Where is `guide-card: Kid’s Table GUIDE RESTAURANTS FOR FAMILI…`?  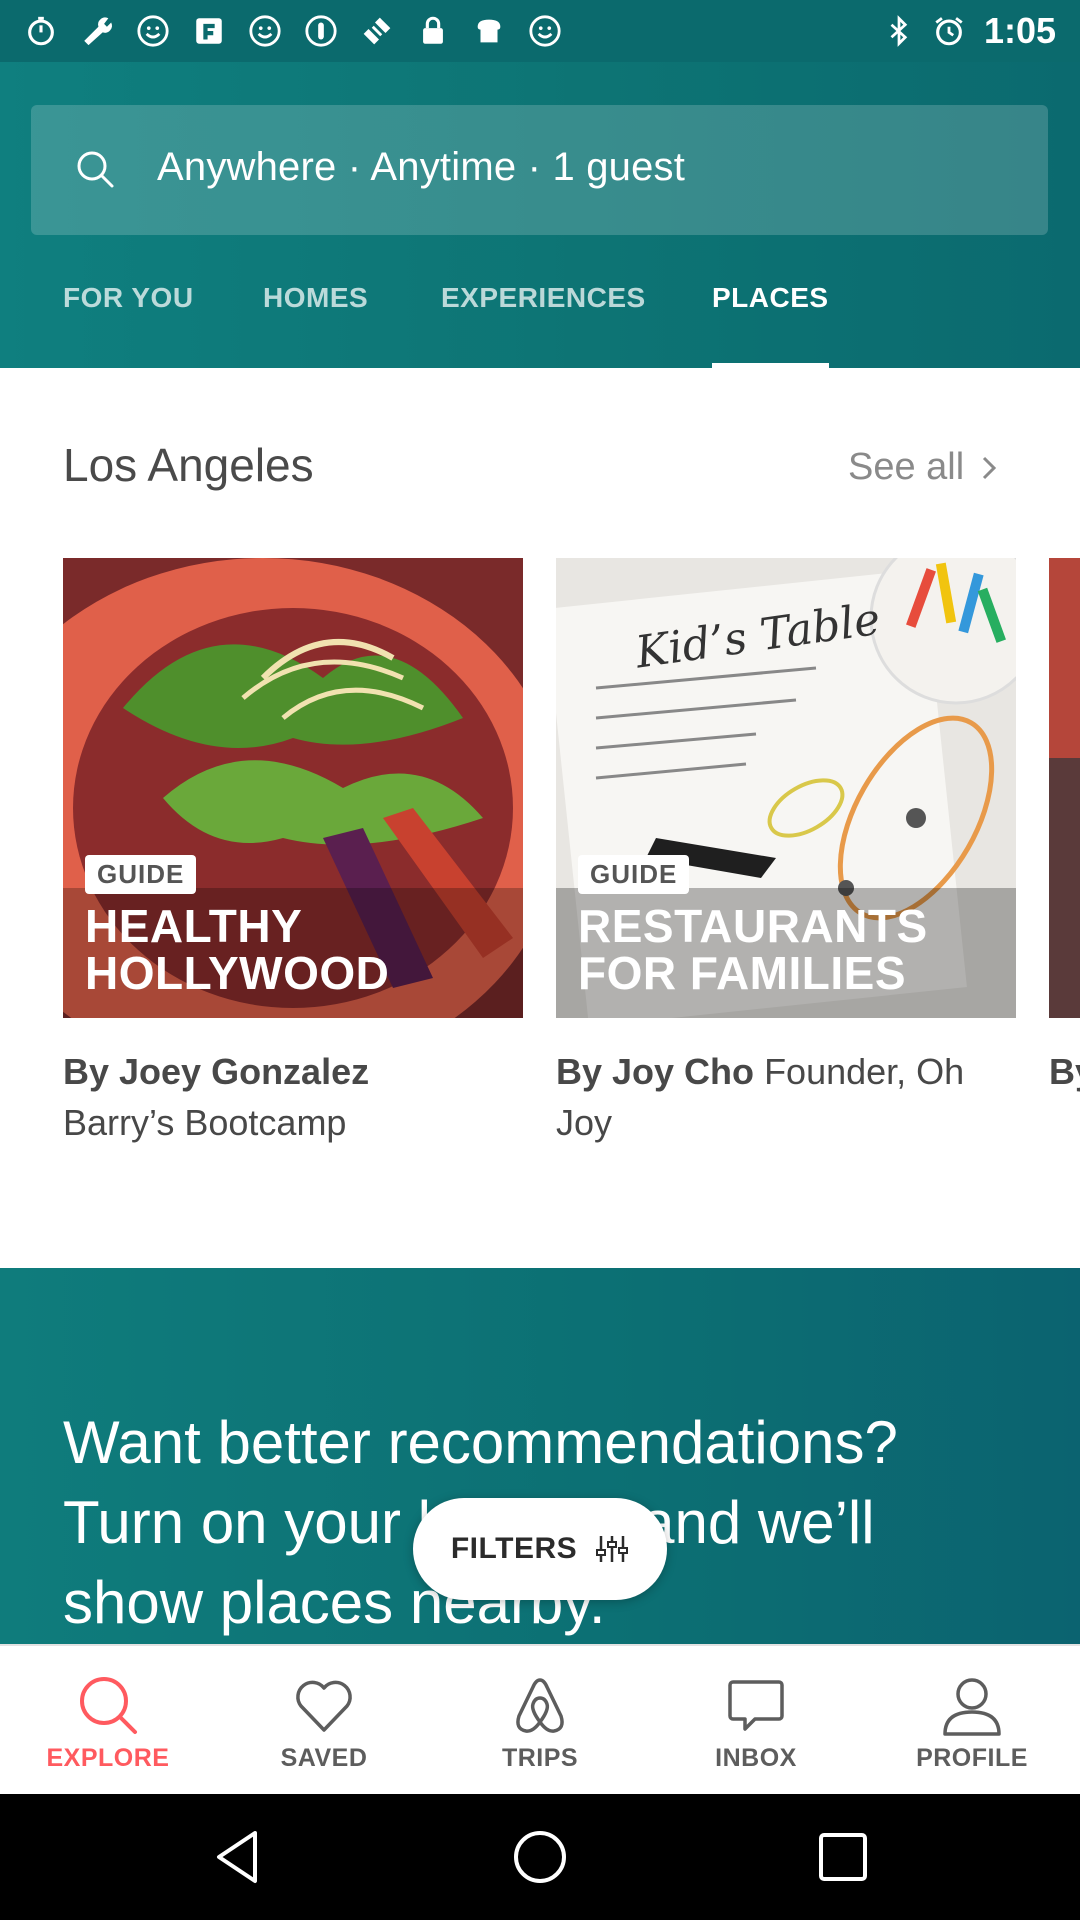 guide-card: Kid’s Table GUIDE RESTAURANTS FOR FAMILI… is located at coordinates (786, 853).